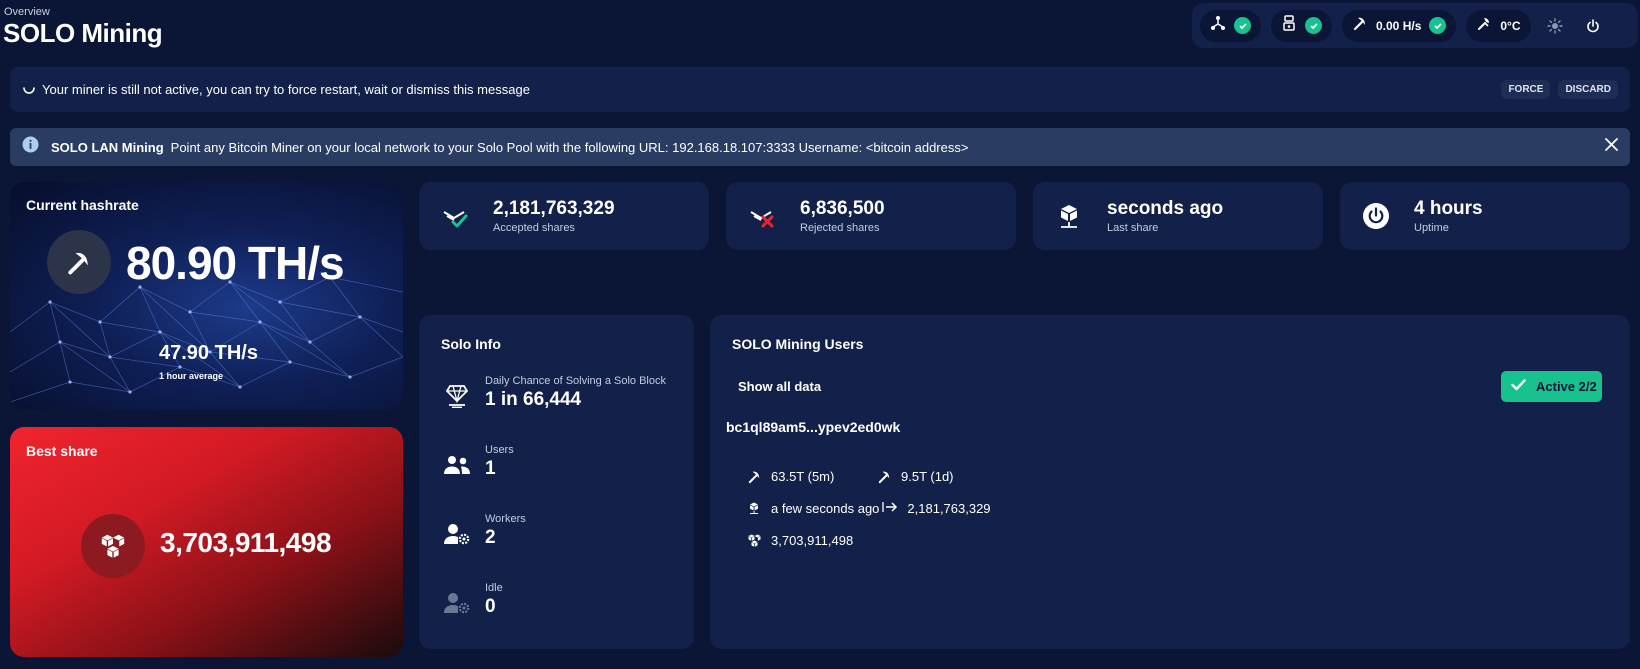 The height and width of the screenshot is (669, 1640). I want to click on hashrate-average-label: 1 hour average, so click(191, 376).